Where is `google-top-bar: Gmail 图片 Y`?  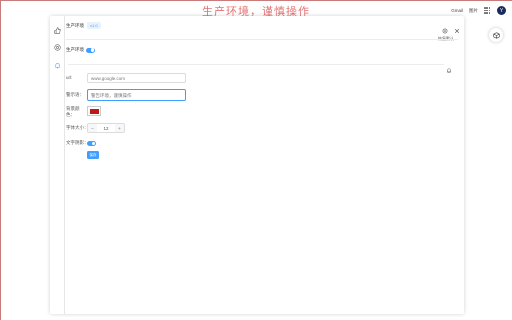
google-top-bar: Gmail 图片 Y is located at coordinates (478, 10).